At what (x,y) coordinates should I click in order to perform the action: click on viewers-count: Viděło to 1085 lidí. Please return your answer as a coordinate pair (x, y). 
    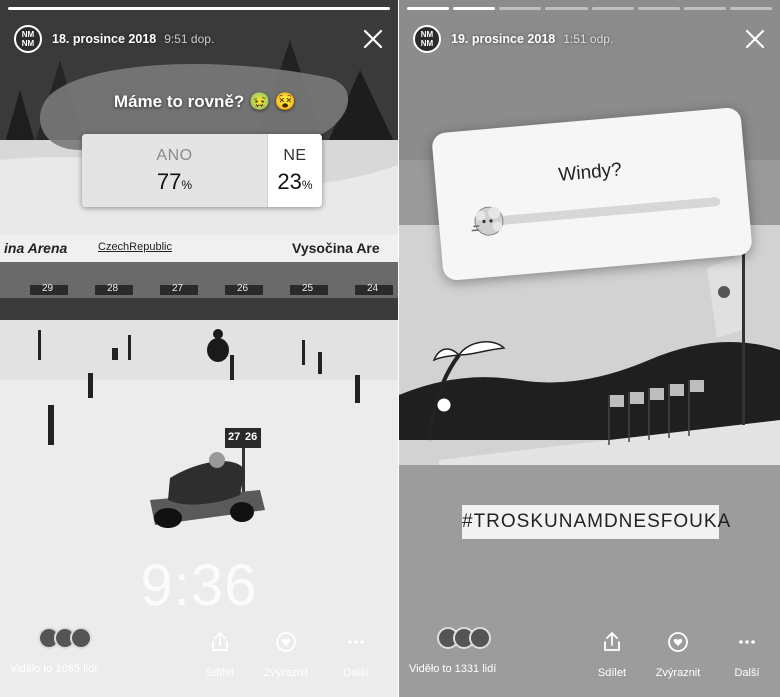
    Looking at the image, I should click on (54, 669).